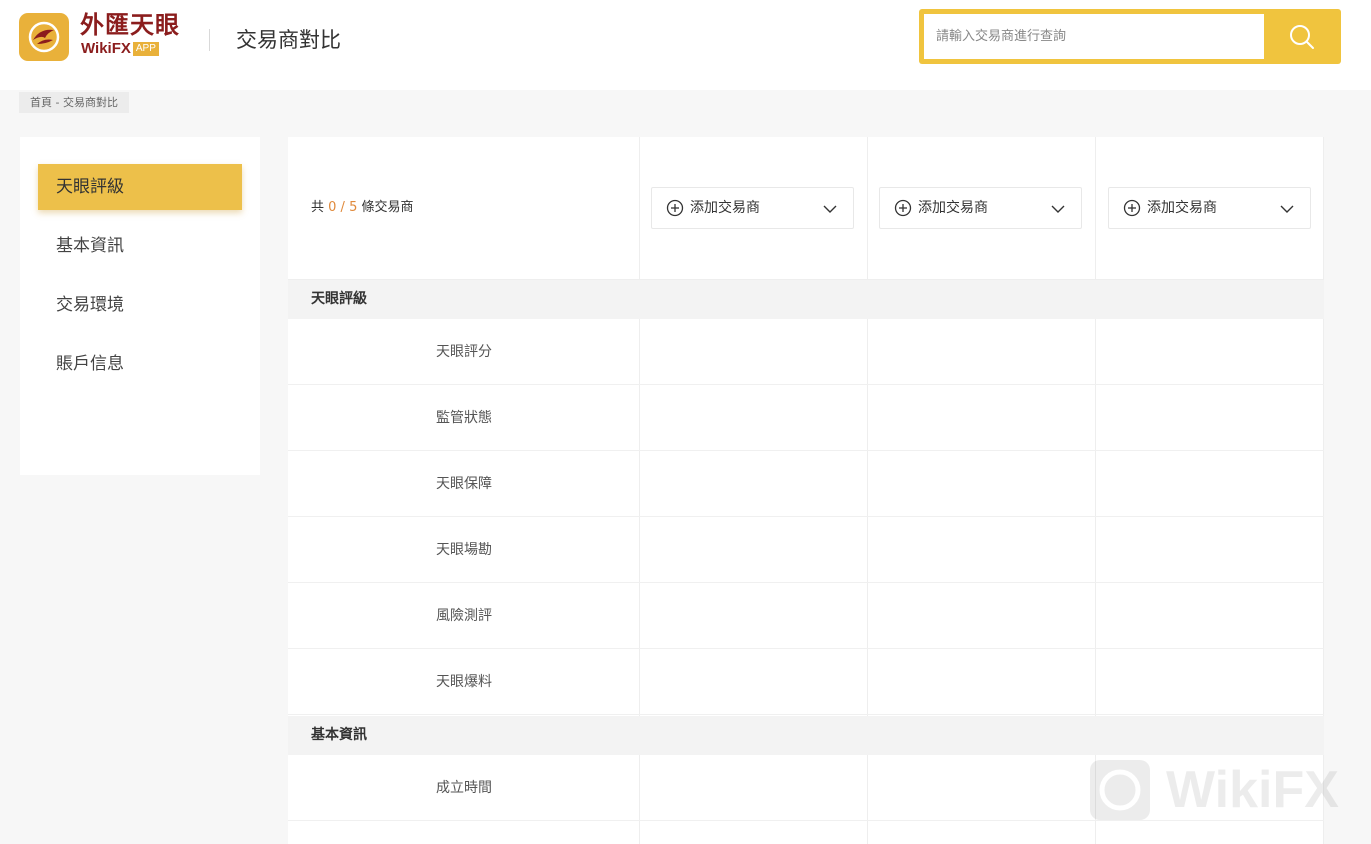 This screenshot has height=844, width=1371. Describe the element at coordinates (320, 207) in the screenshot. I see `count-prefix: 共` at that location.